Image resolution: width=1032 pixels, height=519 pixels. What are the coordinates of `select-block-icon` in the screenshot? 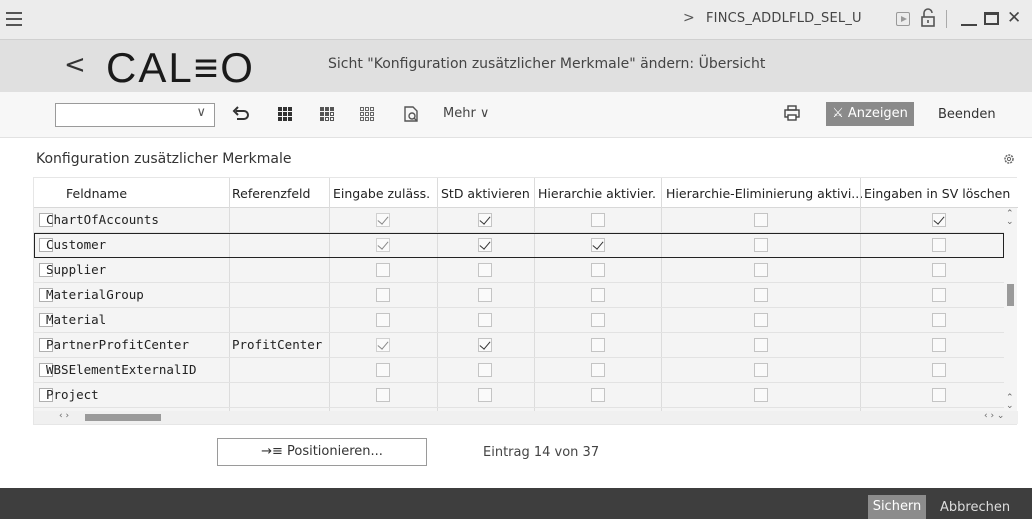 It's located at (327, 114).